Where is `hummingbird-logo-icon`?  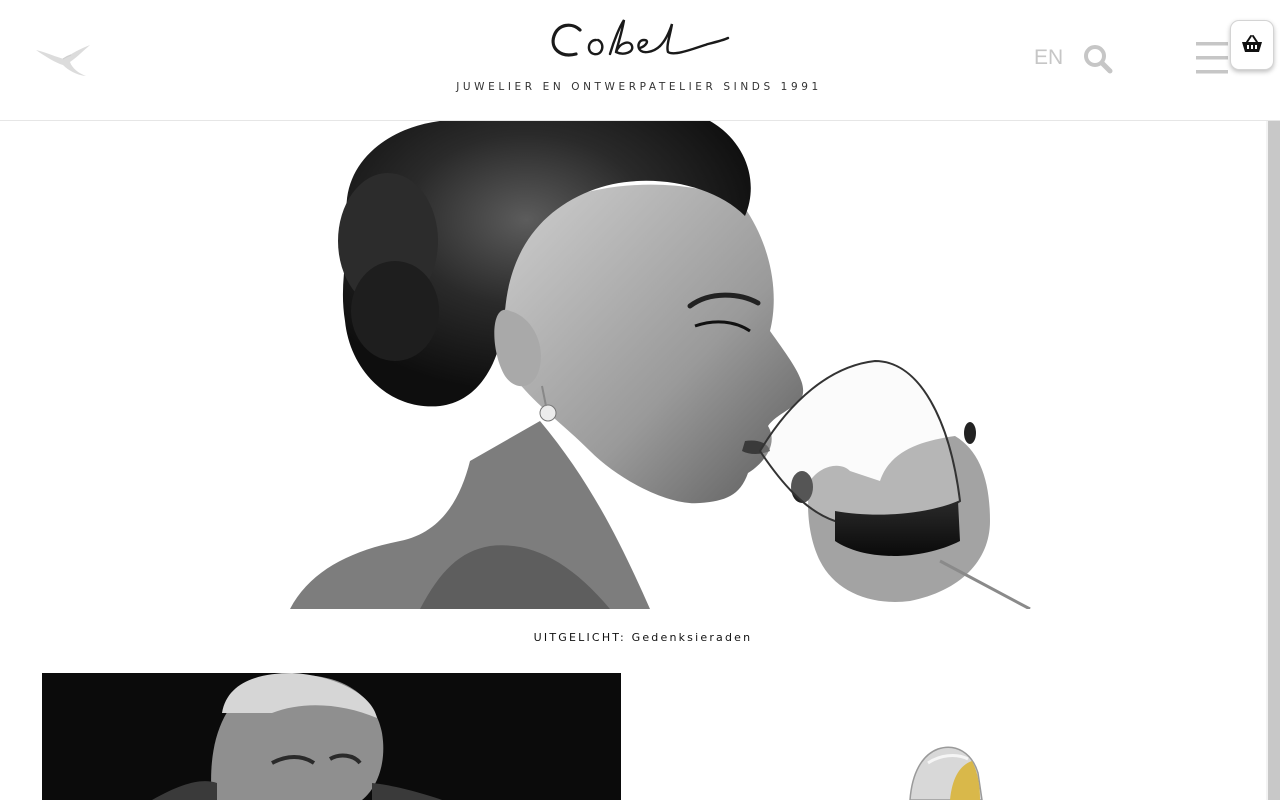 hummingbird-logo-icon is located at coordinates (63, 59).